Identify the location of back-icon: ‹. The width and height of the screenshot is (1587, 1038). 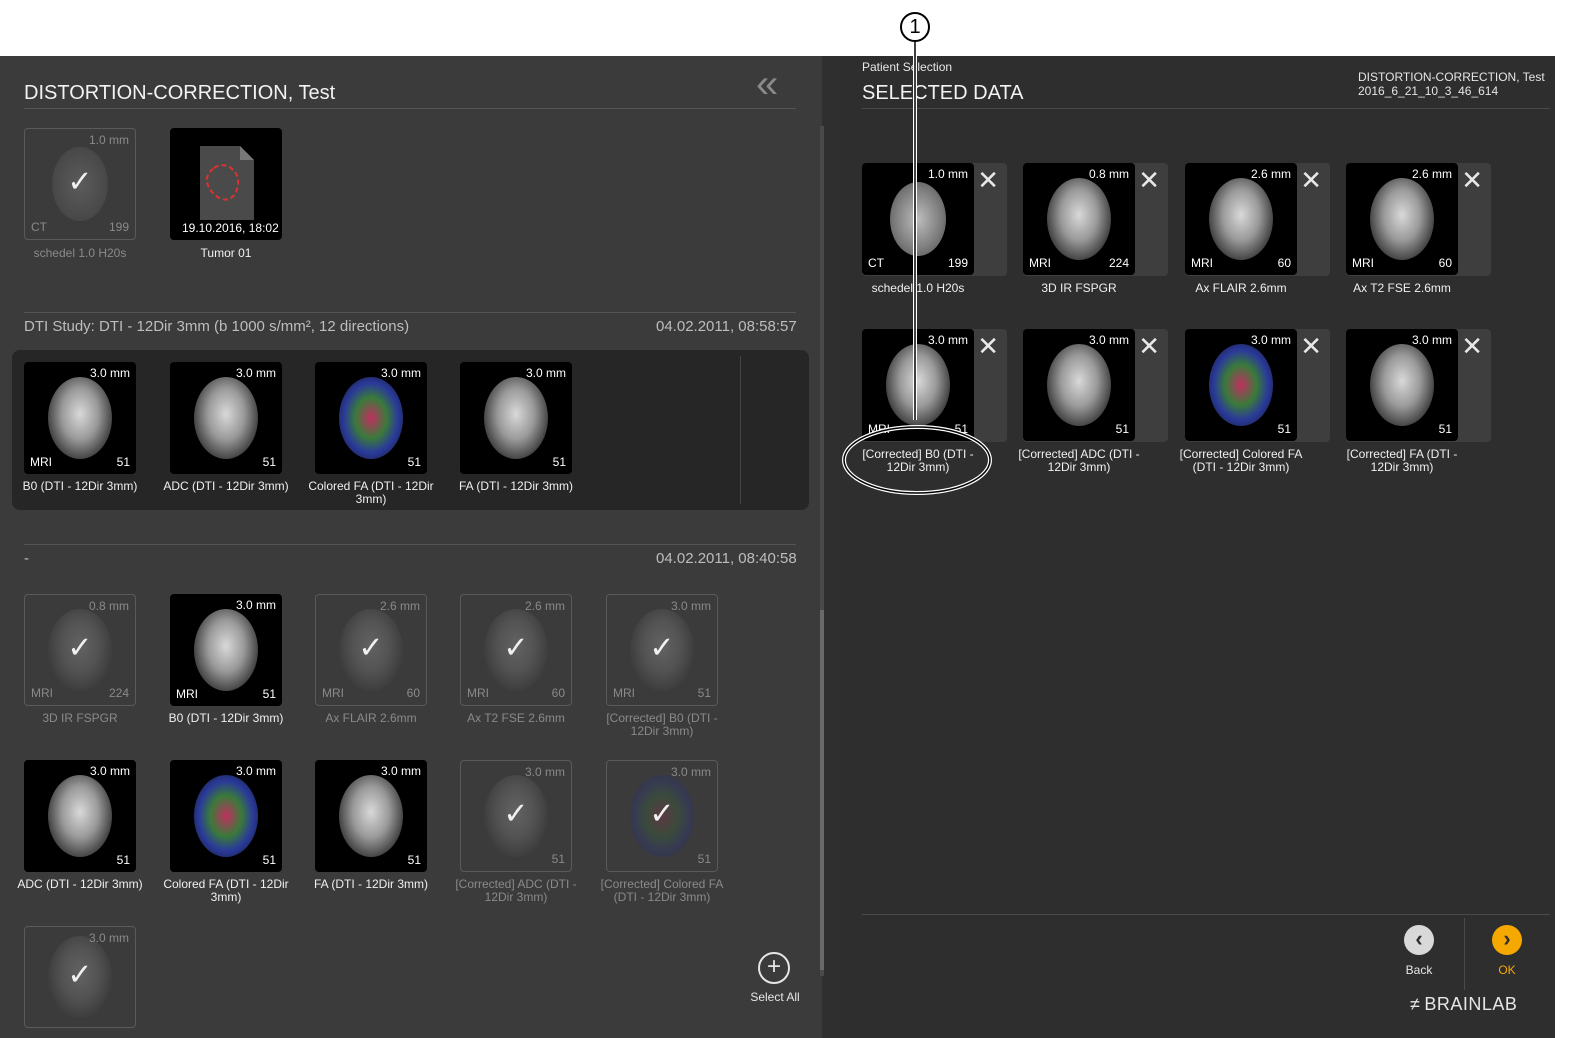
(1419, 940).